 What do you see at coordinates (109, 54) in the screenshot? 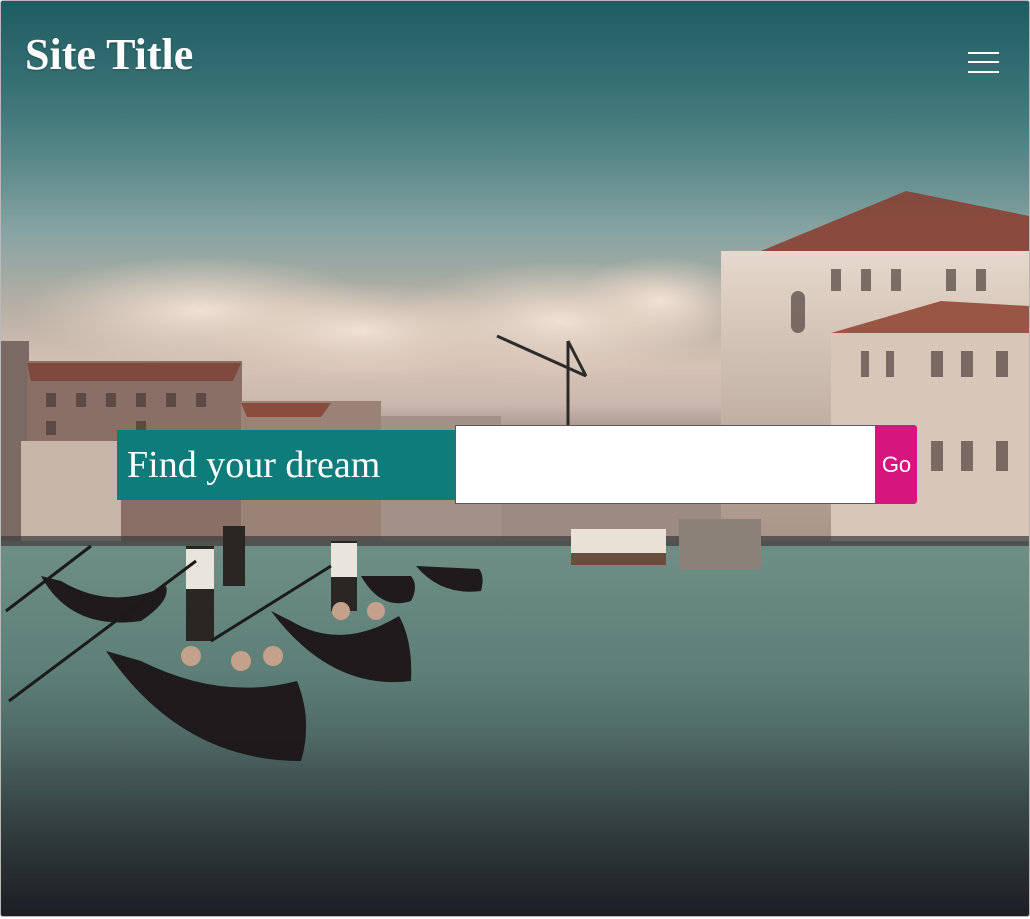
I see `site-title: Site Title` at bounding box center [109, 54].